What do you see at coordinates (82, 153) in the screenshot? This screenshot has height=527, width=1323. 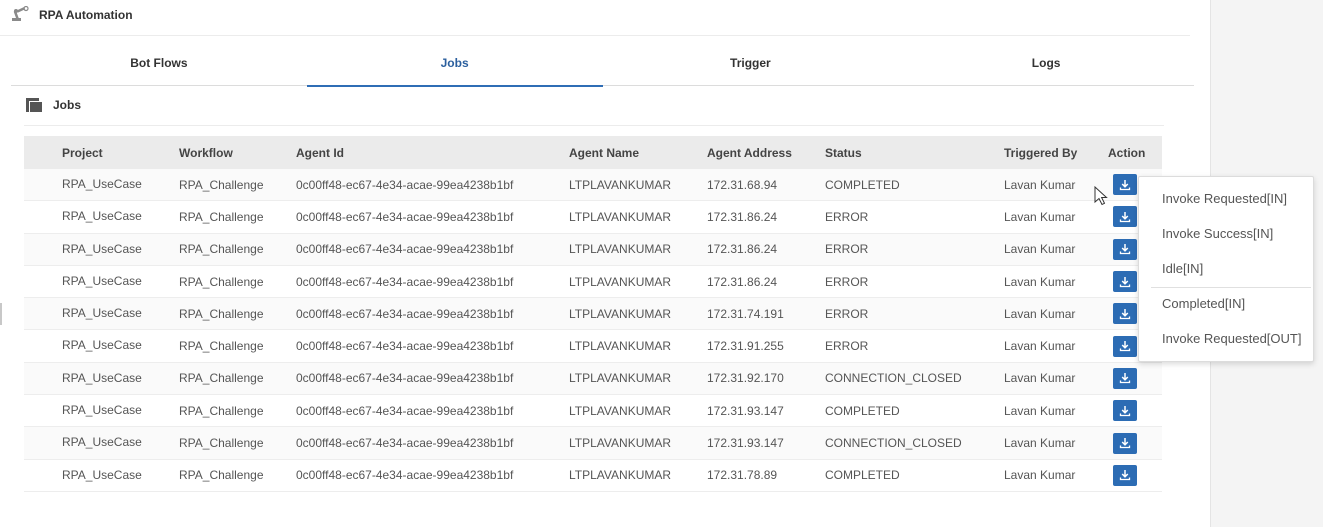 I see `header-project: Project` at bounding box center [82, 153].